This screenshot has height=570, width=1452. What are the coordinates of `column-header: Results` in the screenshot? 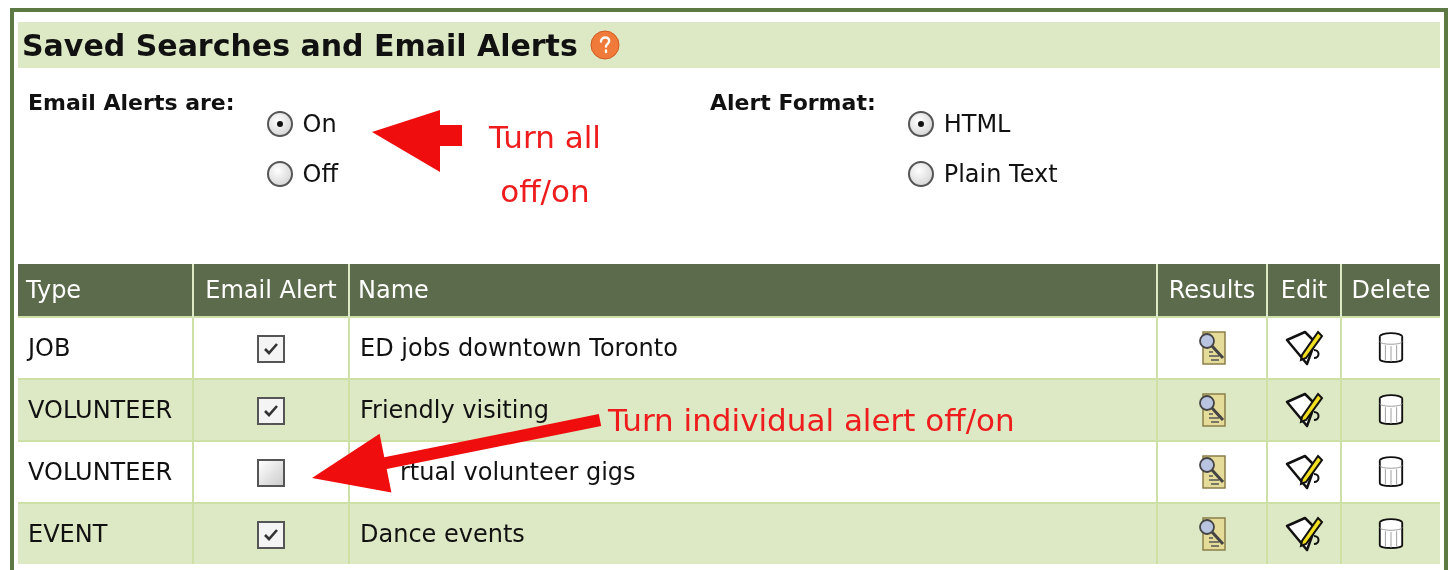 It's located at (1212, 290).